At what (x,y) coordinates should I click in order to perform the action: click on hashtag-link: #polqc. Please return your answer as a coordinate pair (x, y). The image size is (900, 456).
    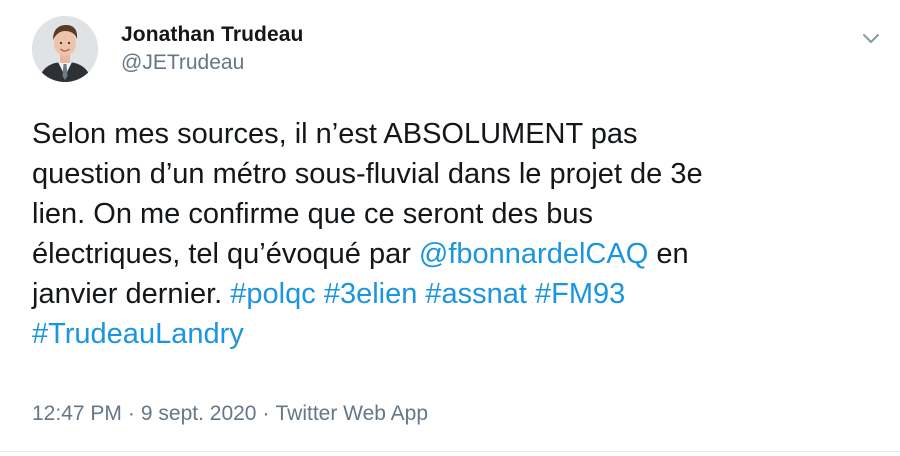
    Looking at the image, I should click on (272, 294).